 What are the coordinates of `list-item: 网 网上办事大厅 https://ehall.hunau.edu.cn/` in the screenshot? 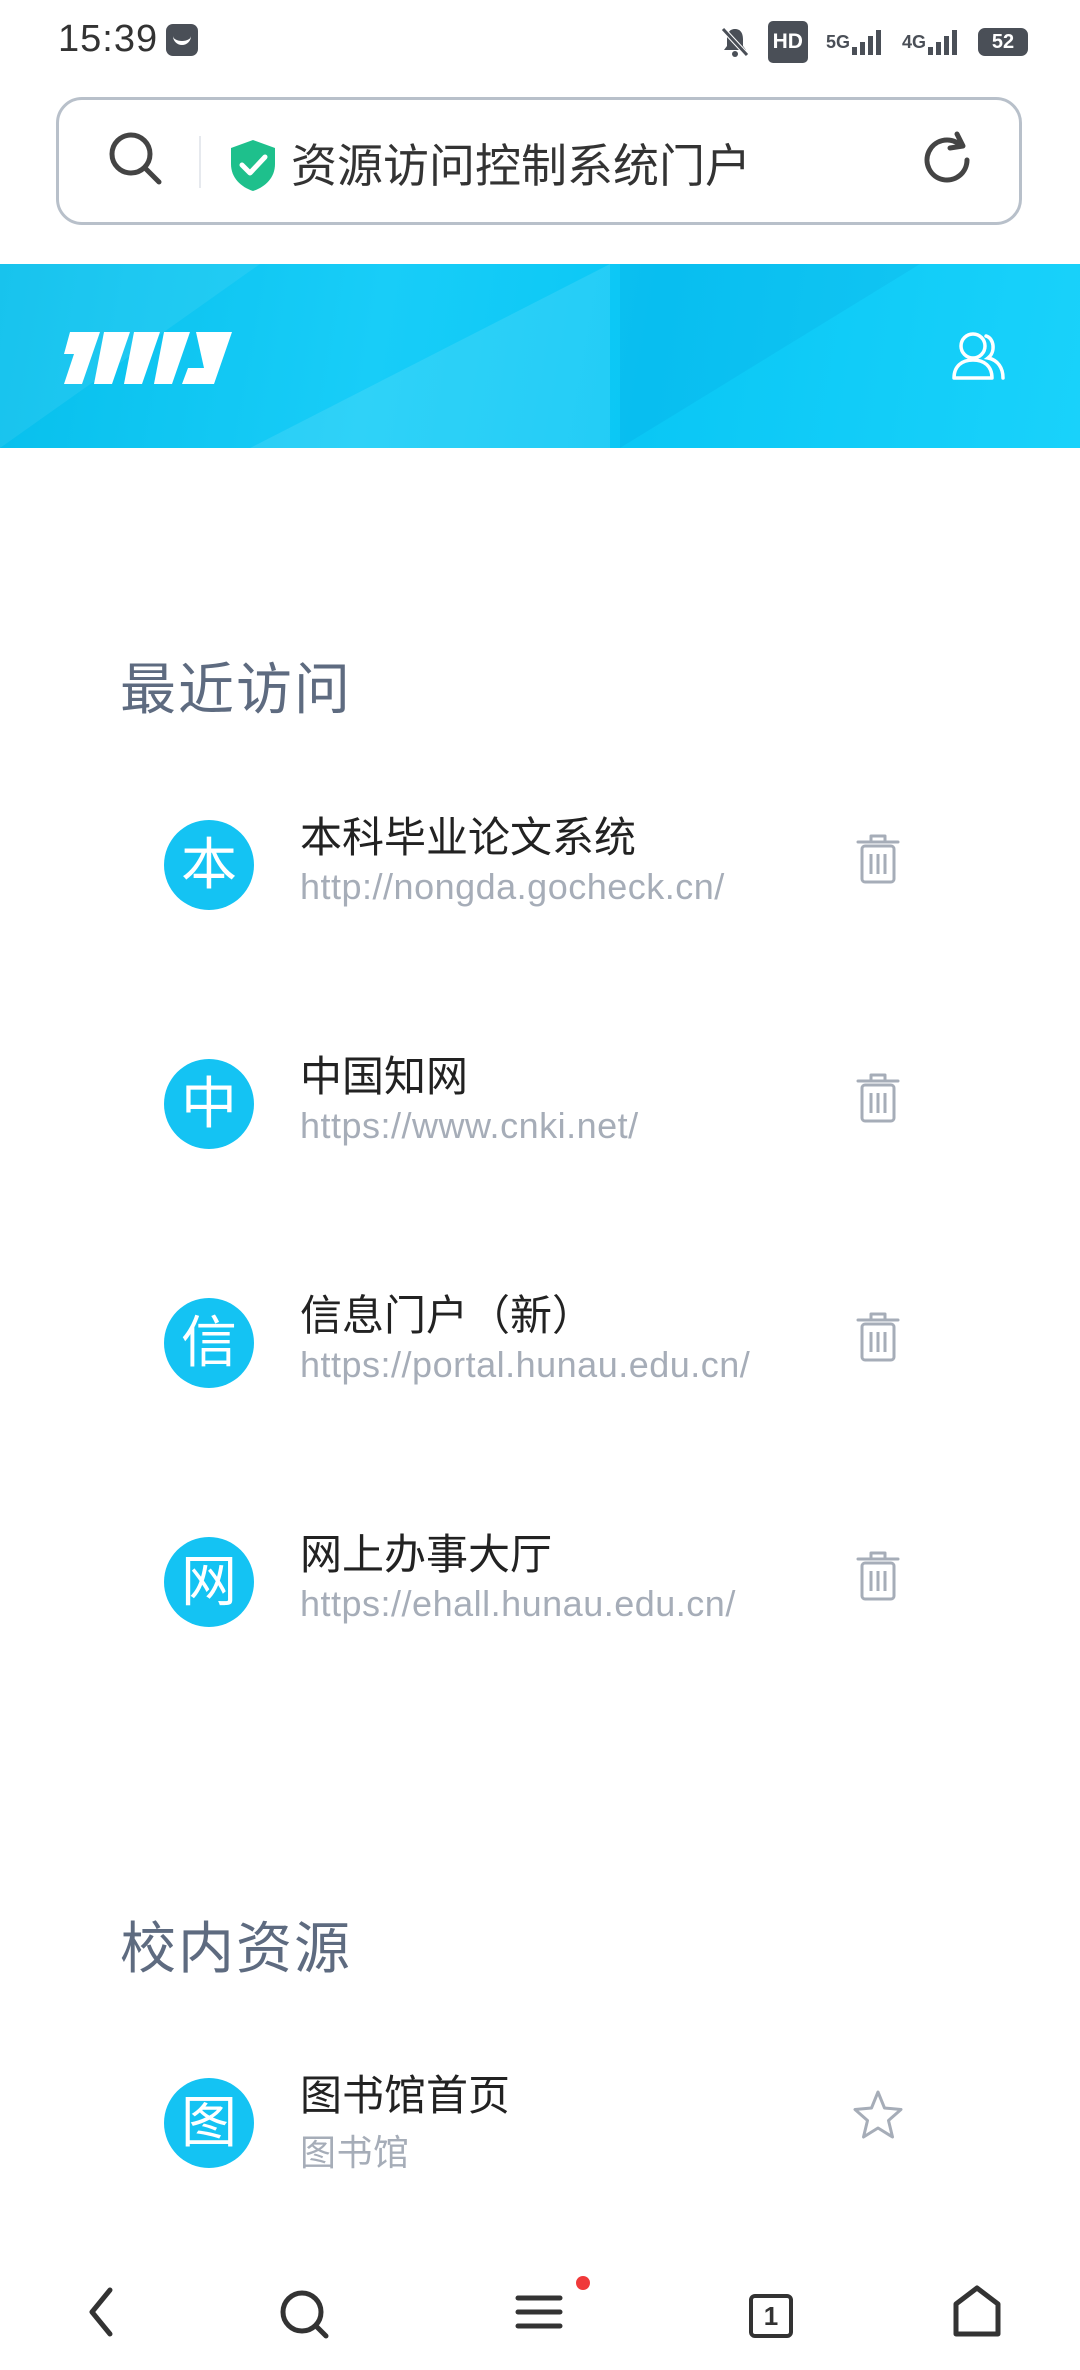 It's located at (540, 1580).